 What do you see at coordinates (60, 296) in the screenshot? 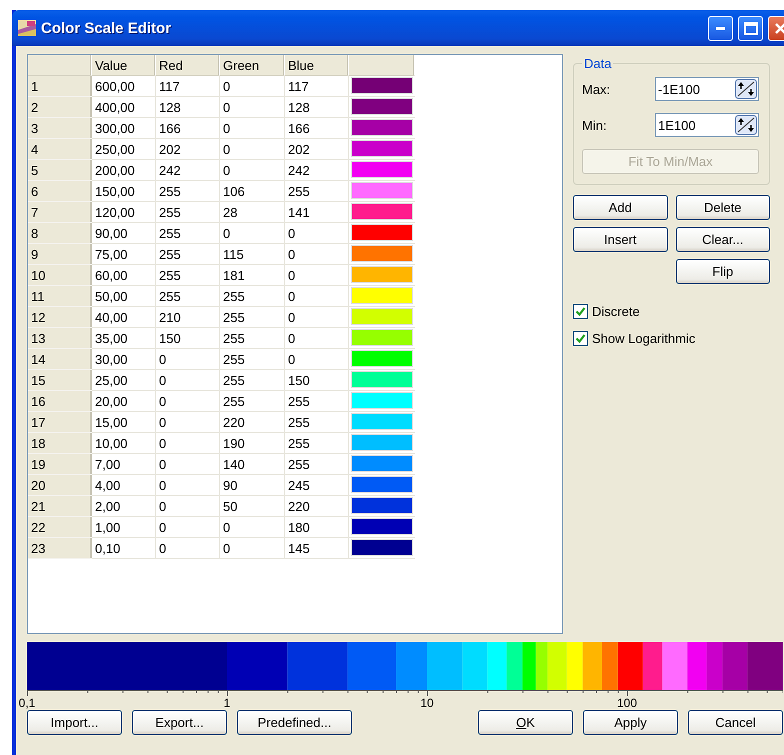
I see `row-header: 11` at bounding box center [60, 296].